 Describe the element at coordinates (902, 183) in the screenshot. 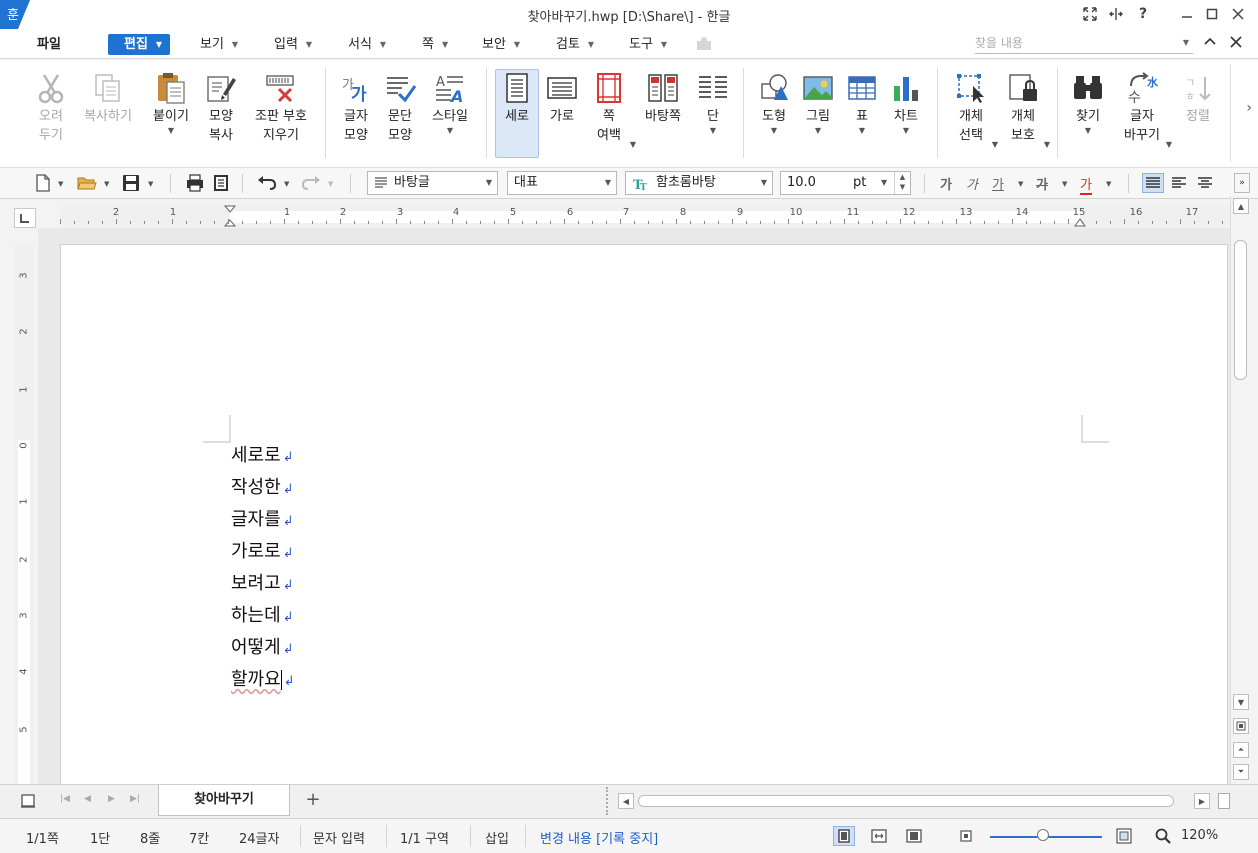

I see `size-spinner: ▲ ▼` at that location.